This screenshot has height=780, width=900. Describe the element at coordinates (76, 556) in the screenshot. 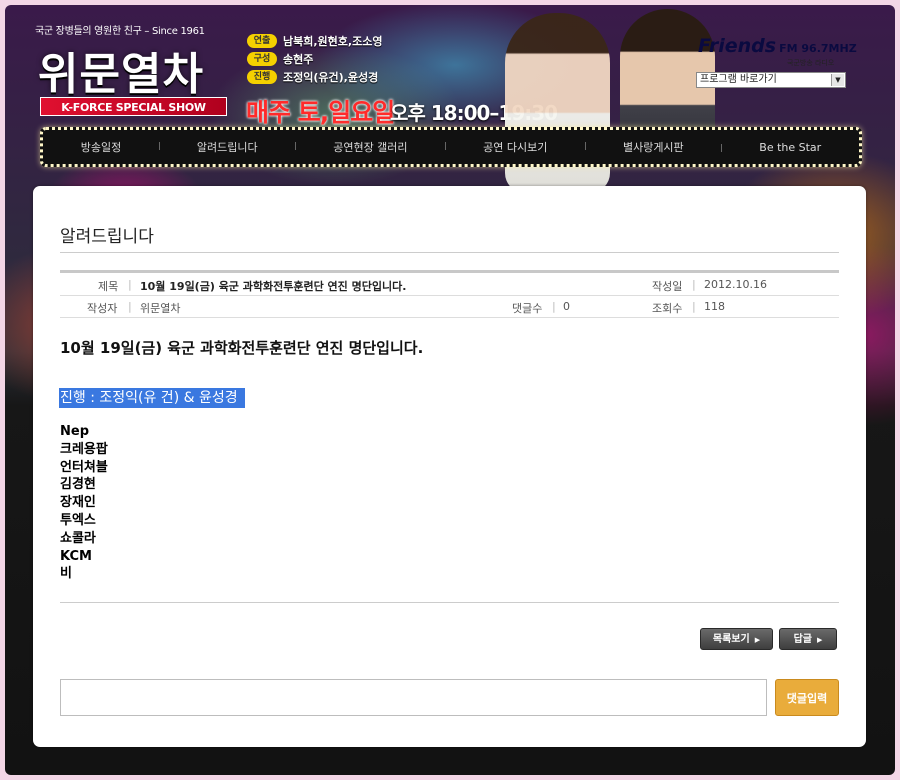

I see `list-item: KCM` at that location.